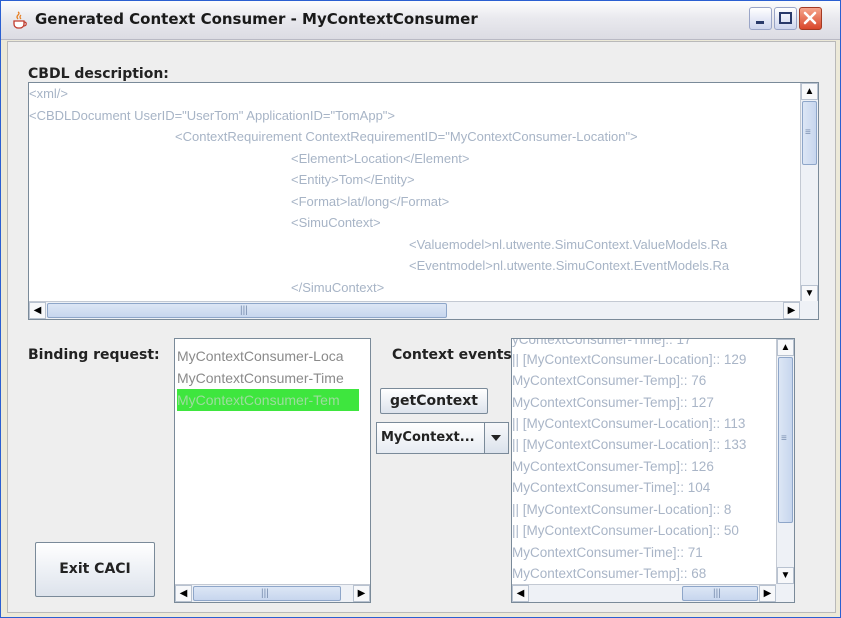  What do you see at coordinates (370, 201) in the screenshot?
I see `cbdl-line: <Format>lat/long</Format>` at bounding box center [370, 201].